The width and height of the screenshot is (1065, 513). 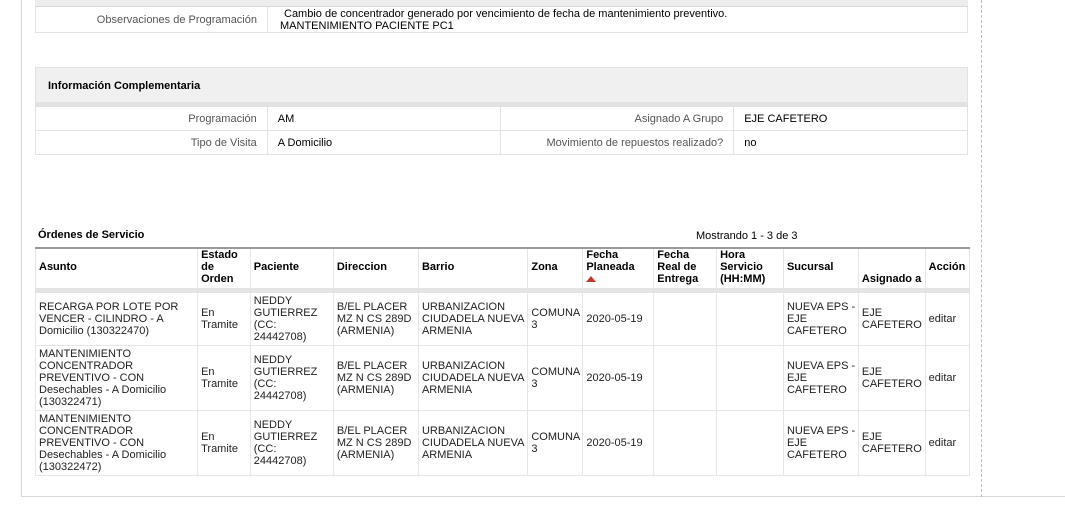 I want to click on sort-ascending-icon, so click(x=591, y=279).